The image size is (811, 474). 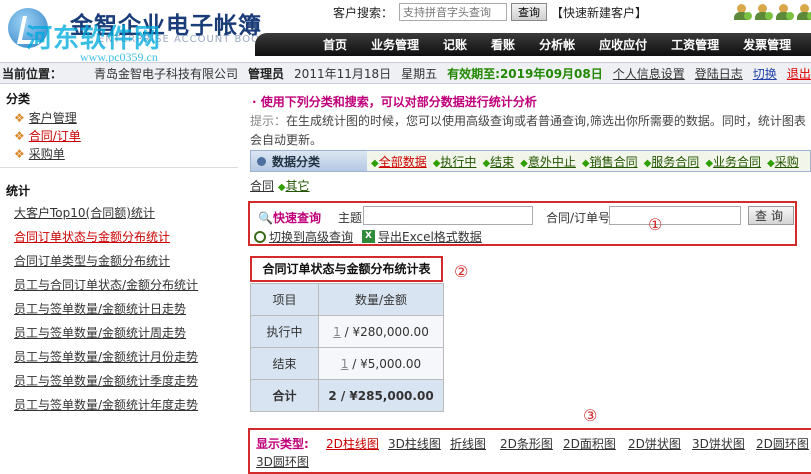 What do you see at coordinates (303, 236) in the screenshot?
I see `advanced-search-link: 切换到高级查询` at bounding box center [303, 236].